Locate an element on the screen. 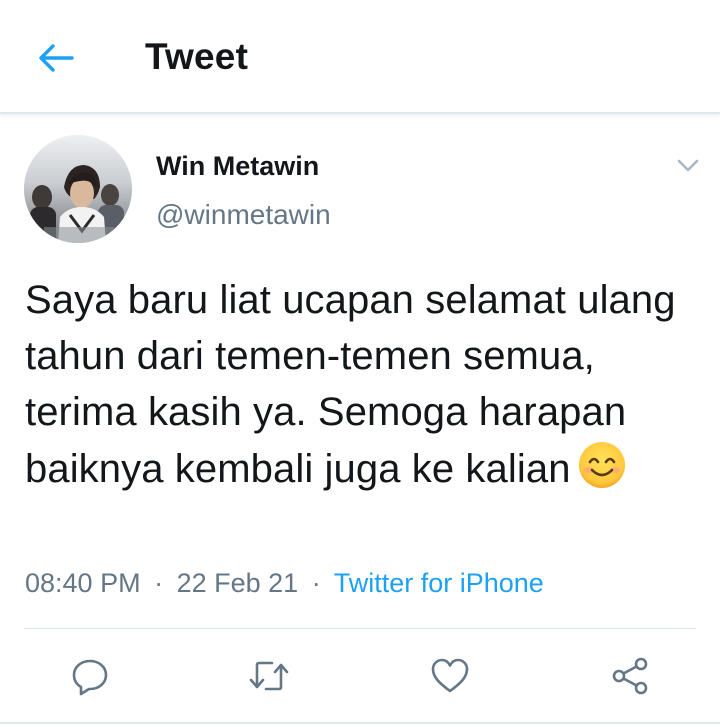 The width and height of the screenshot is (720, 727). retweet-button is located at coordinates (269, 676).